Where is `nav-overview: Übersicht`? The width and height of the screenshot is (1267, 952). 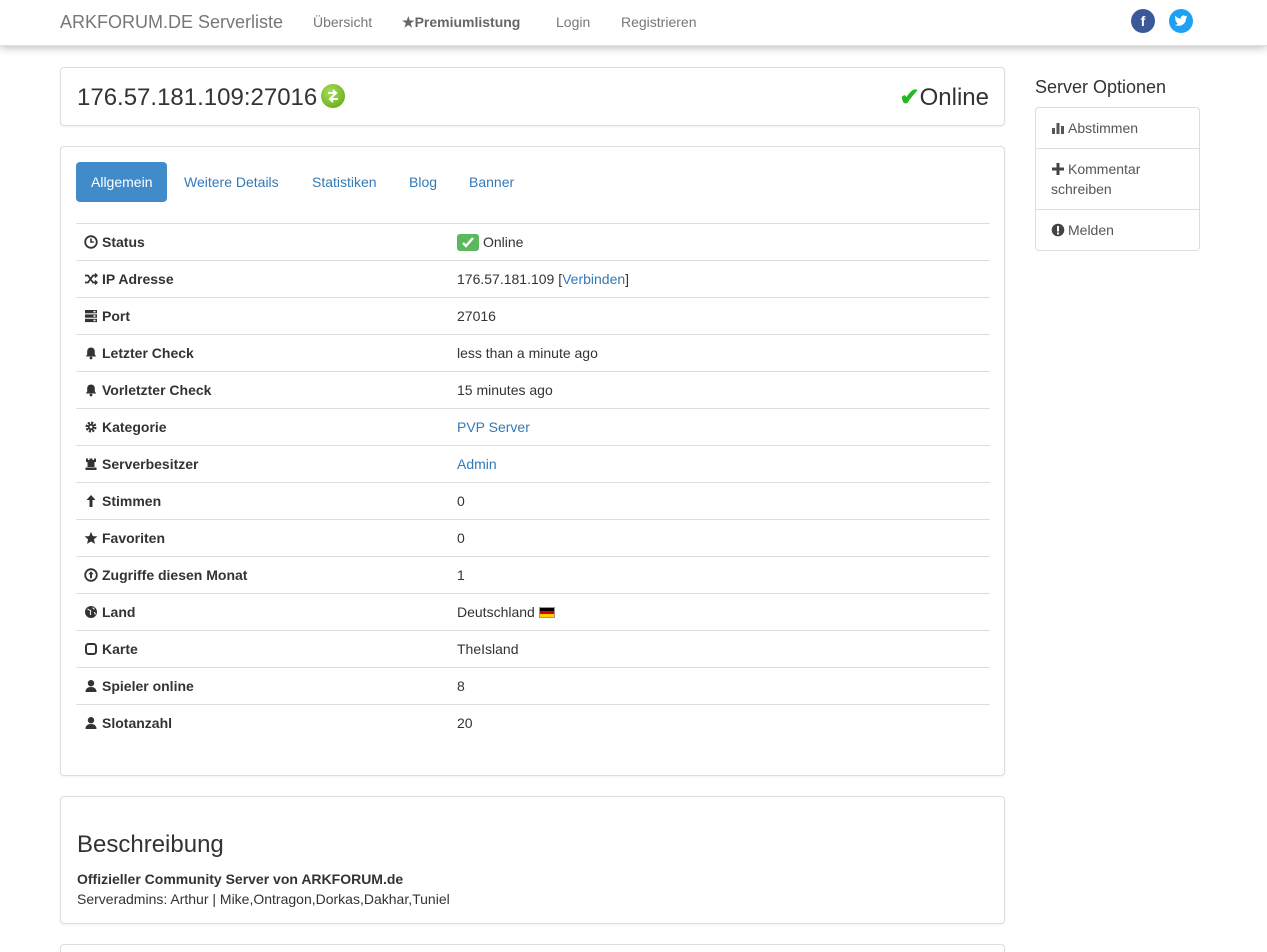 nav-overview: Übersicht is located at coordinates (342, 22).